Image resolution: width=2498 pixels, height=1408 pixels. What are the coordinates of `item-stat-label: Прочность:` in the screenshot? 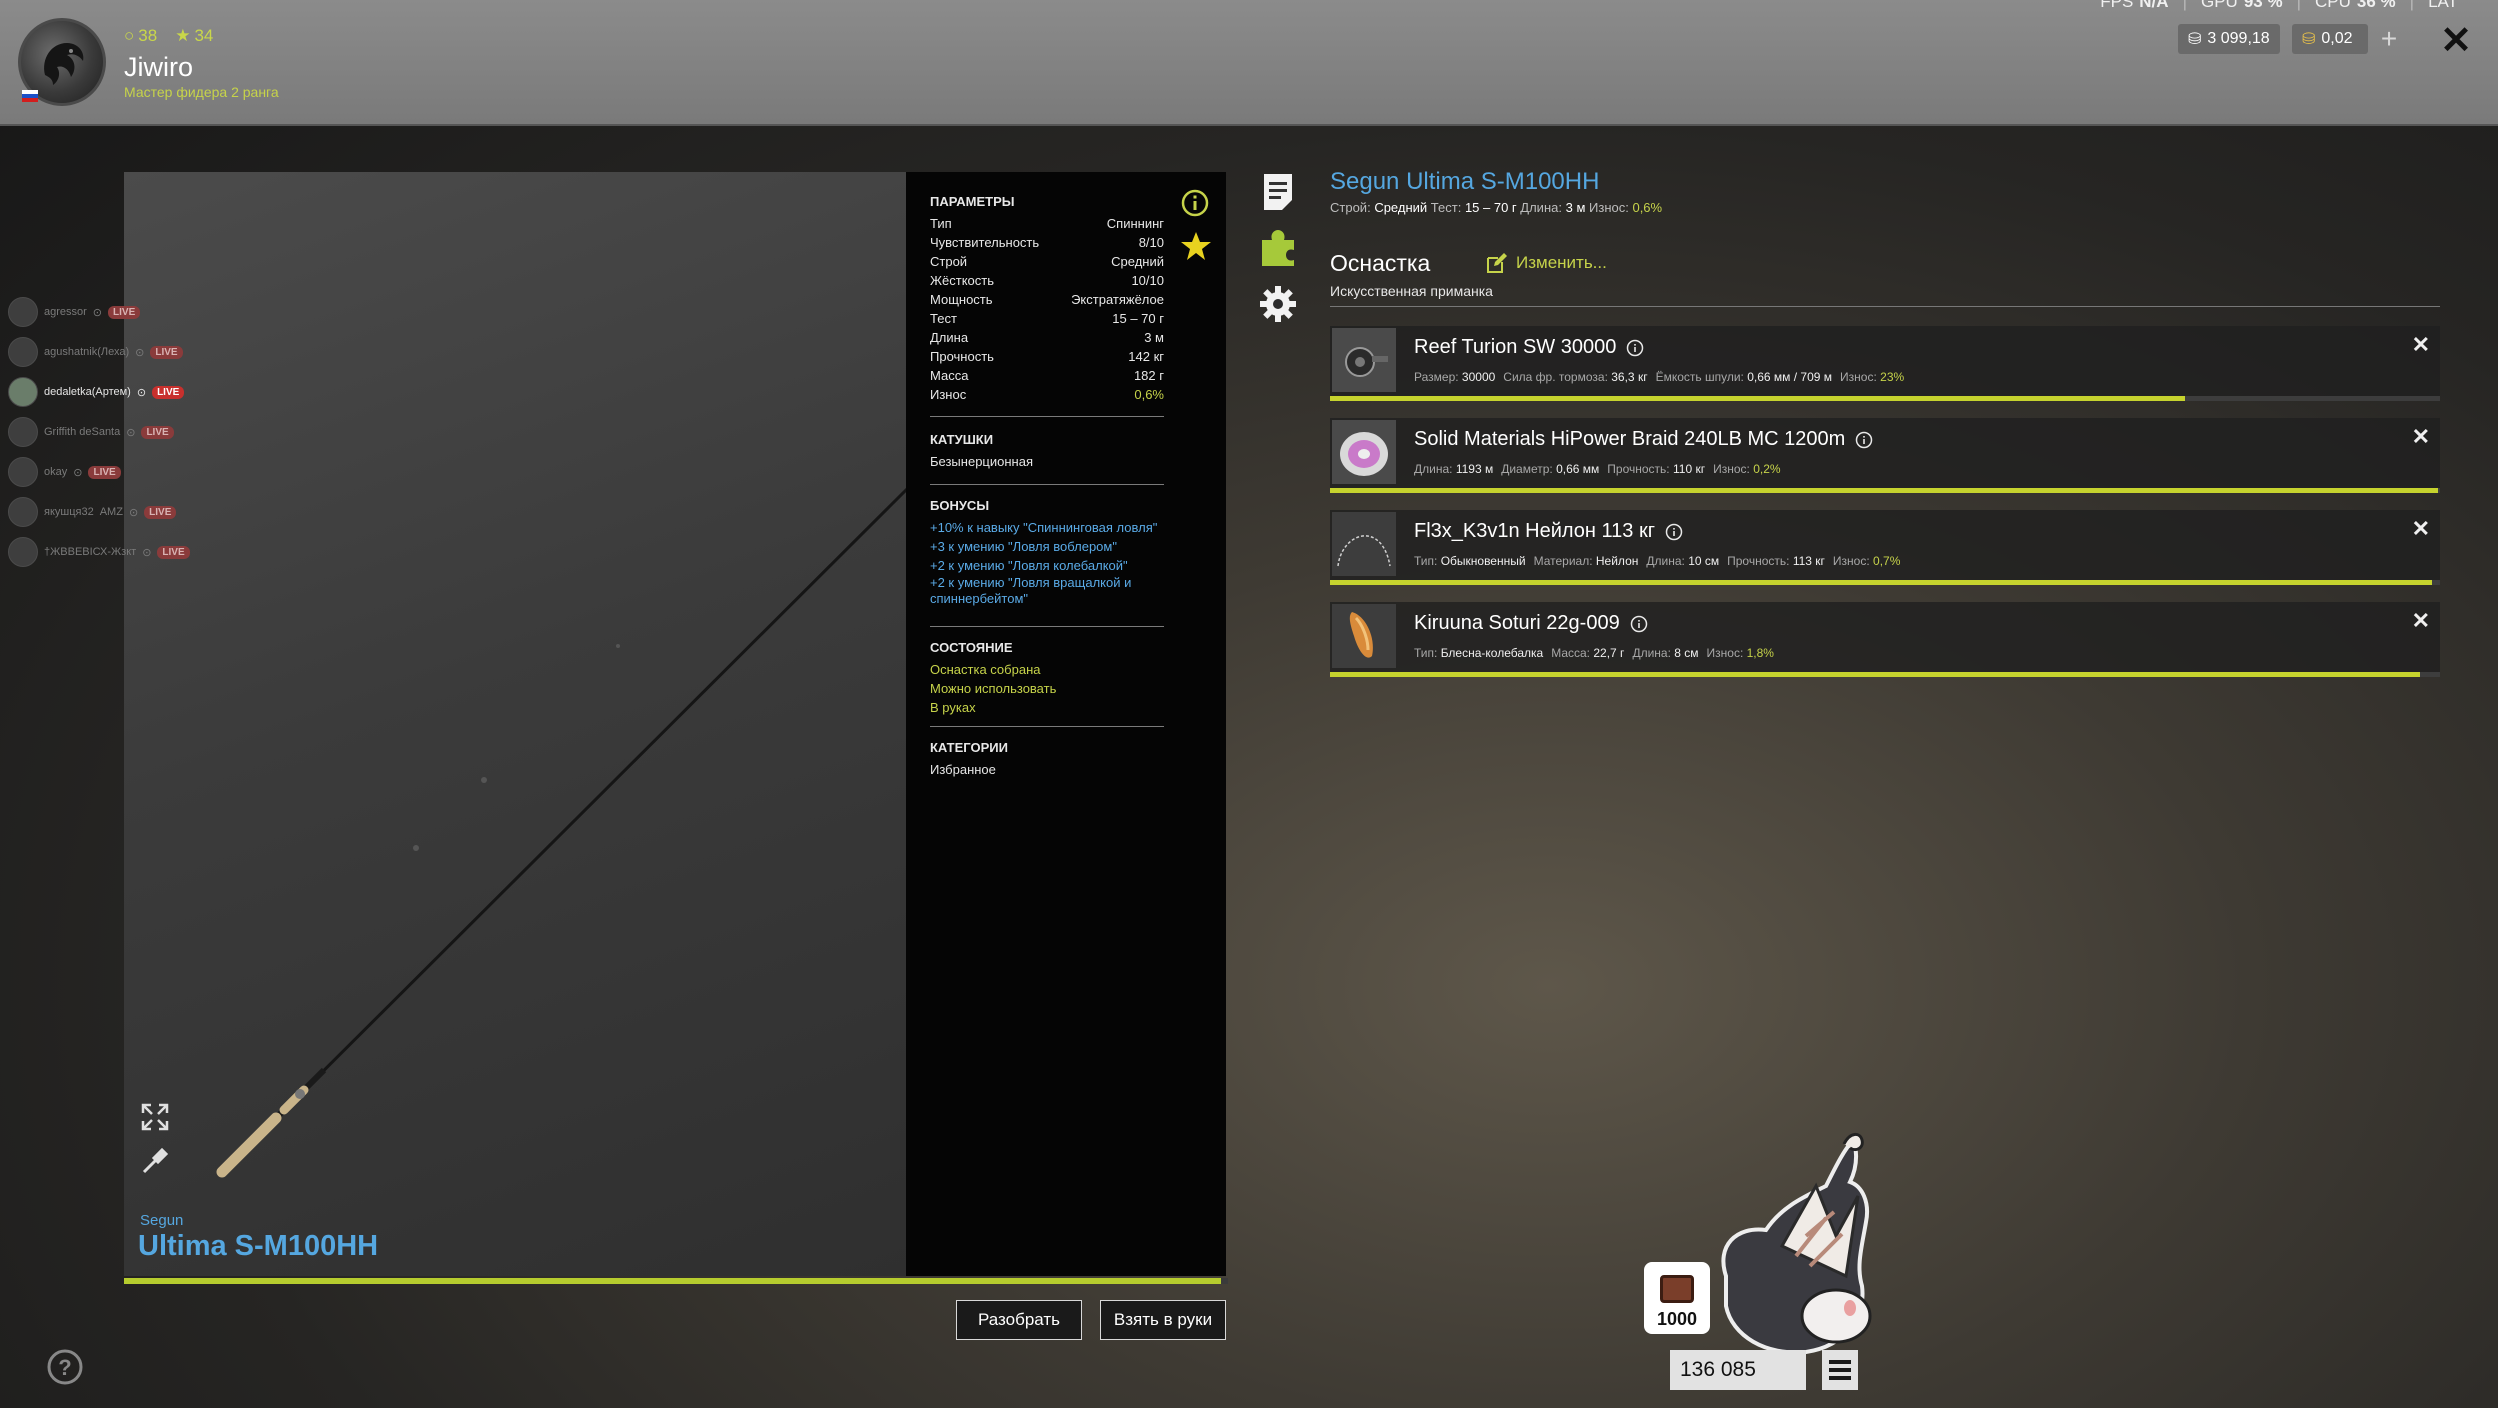 It's located at (1758, 561).